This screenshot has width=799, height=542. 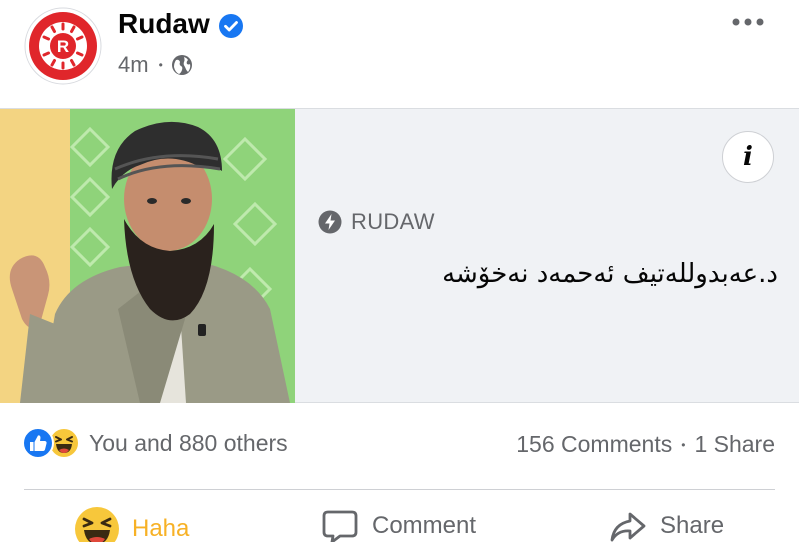 I want to click on share-icon, so click(x=628, y=527).